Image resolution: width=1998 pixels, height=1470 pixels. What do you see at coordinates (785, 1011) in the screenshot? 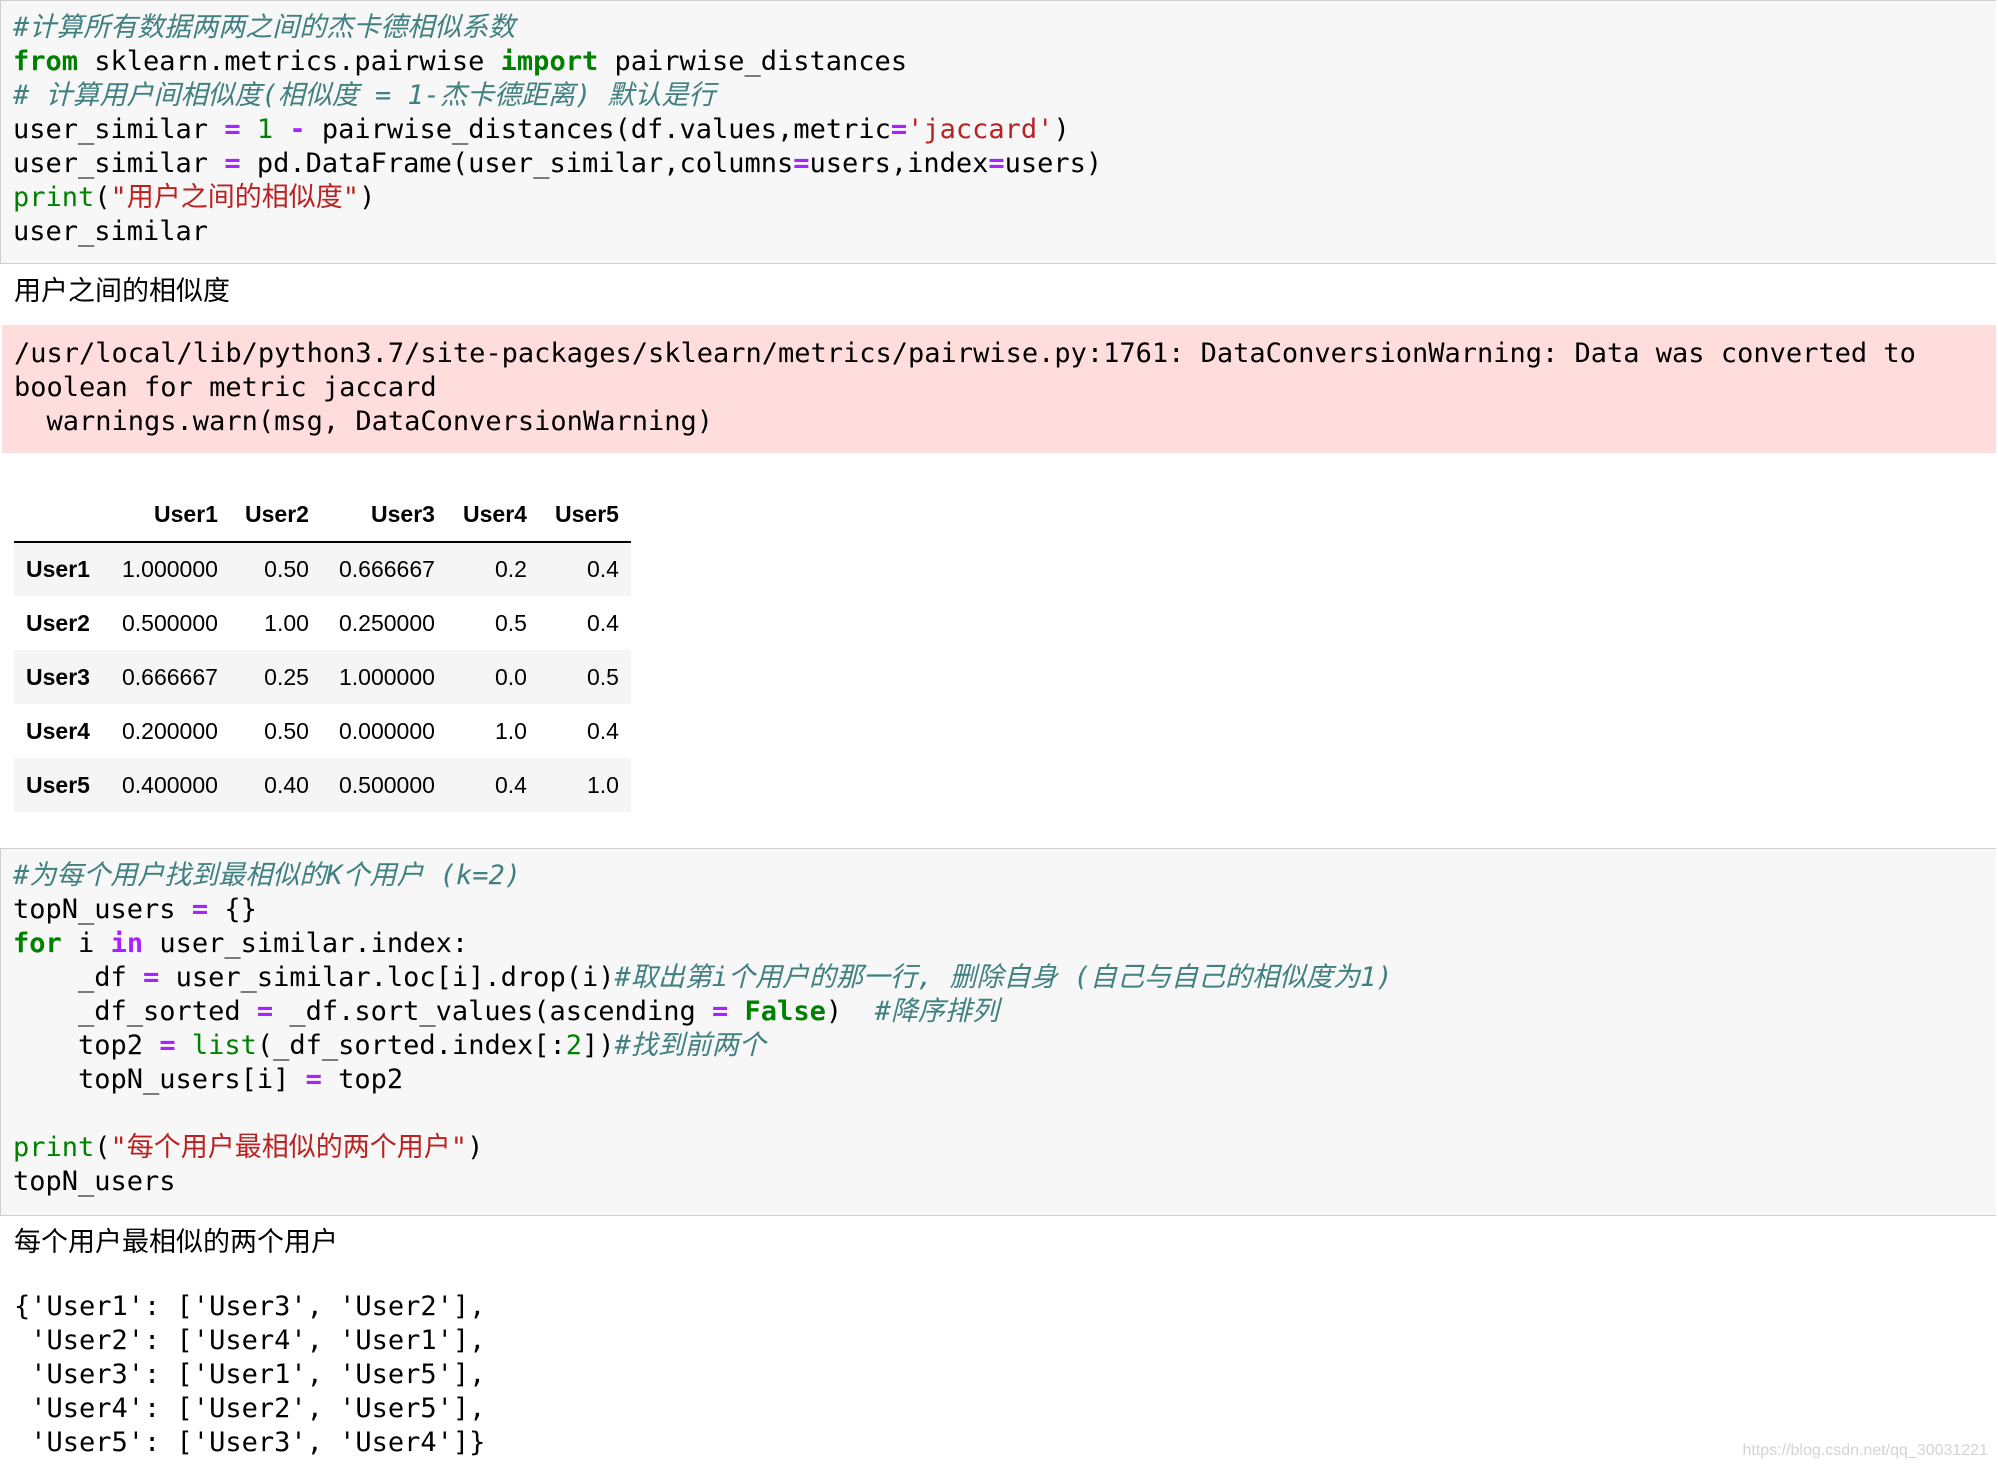
I see `code-token: False` at bounding box center [785, 1011].